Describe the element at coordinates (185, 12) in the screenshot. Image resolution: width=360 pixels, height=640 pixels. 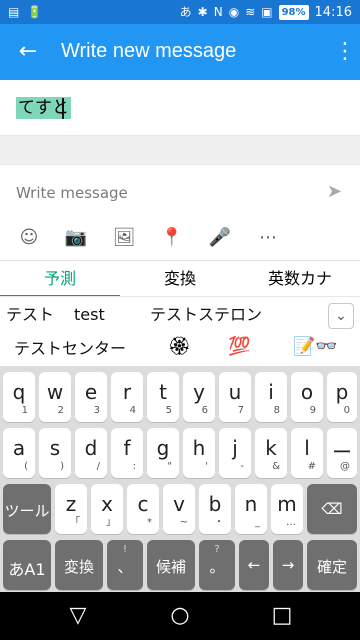
I see `ime-status-icon: あ` at that location.